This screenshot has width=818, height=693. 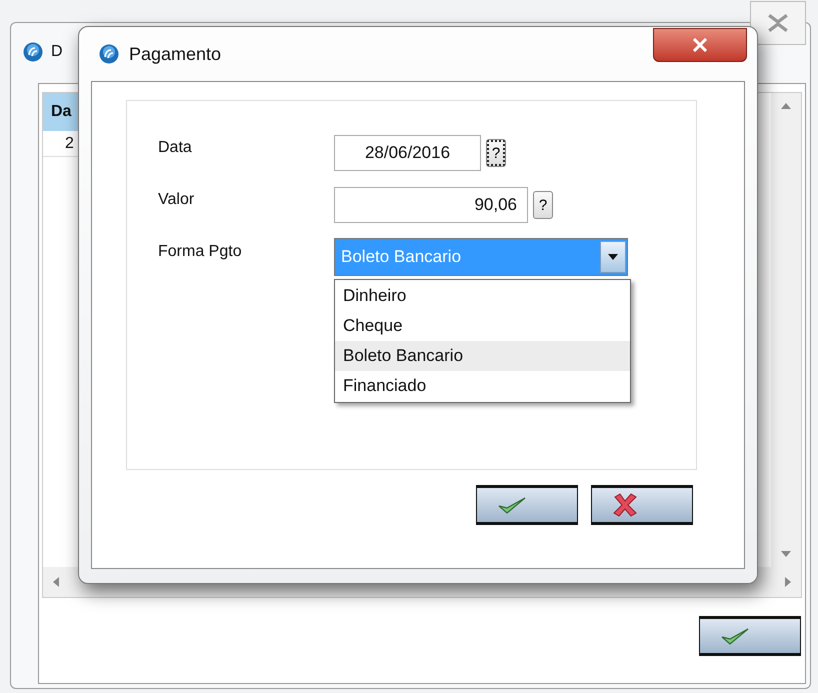 What do you see at coordinates (482, 296) in the screenshot?
I see `dropdown-option: Dinheiro` at bounding box center [482, 296].